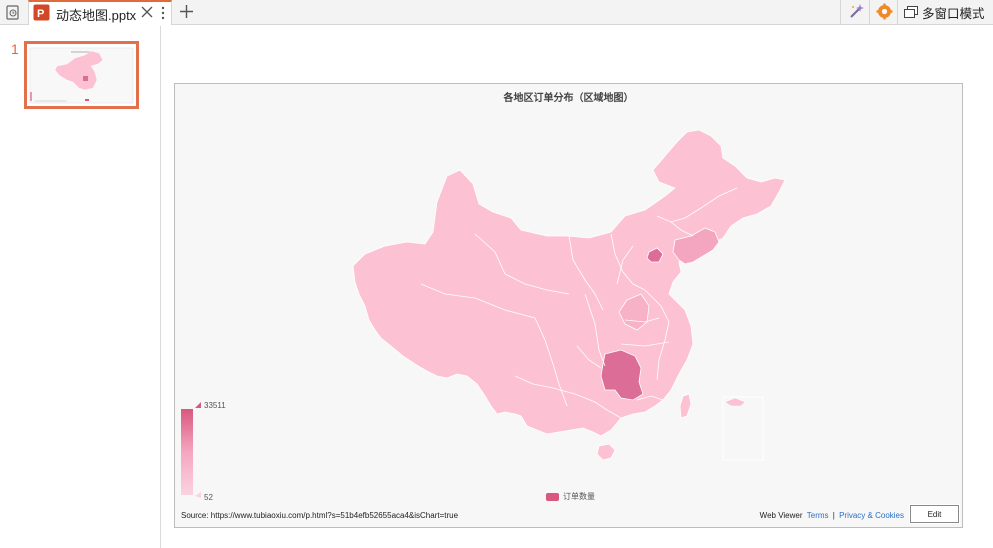  What do you see at coordinates (884, 11) in the screenshot?
I see `gear-icon` at bounding box center [884, 11].